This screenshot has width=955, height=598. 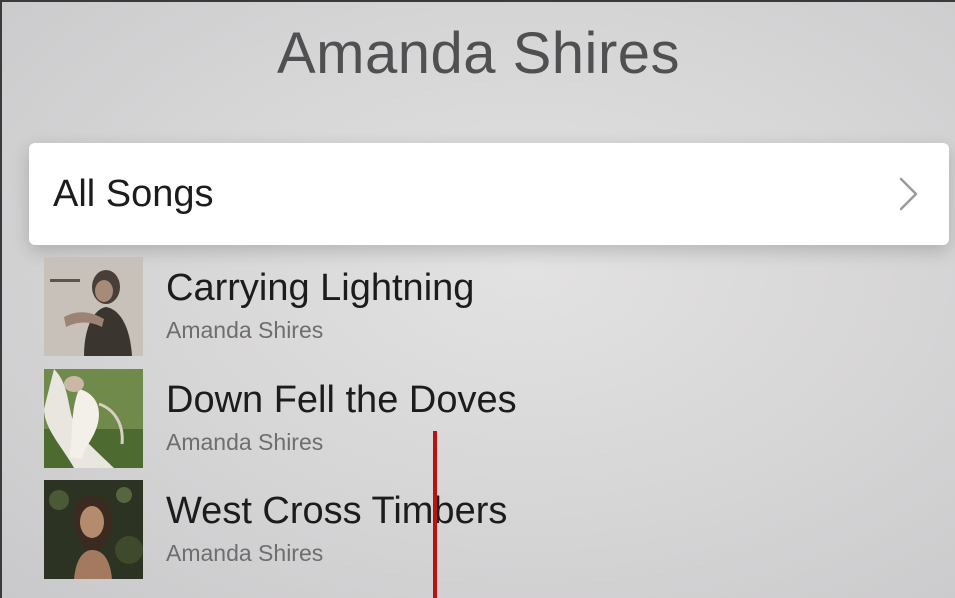 I want to click on red-indicator-line, so click(x=435, y=514).